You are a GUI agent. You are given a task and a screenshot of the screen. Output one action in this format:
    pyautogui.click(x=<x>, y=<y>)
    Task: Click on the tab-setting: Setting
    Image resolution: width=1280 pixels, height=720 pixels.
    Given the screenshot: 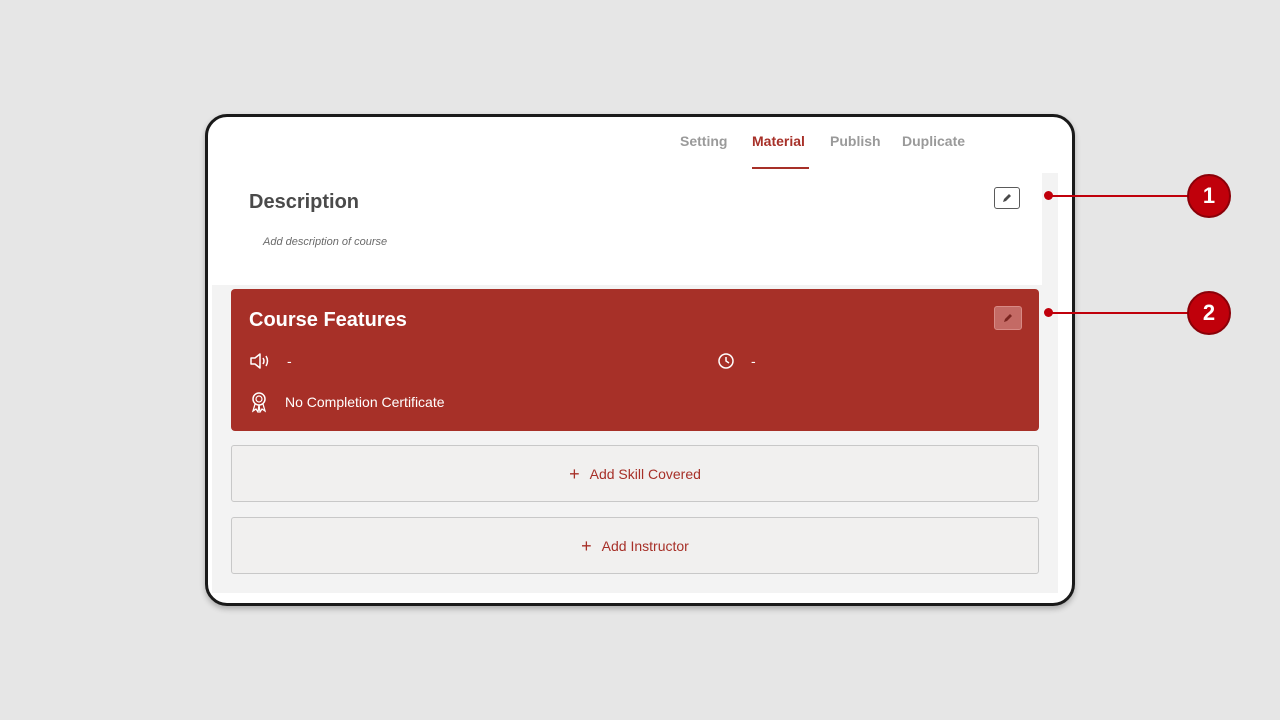 What is the action you would take?
    pyautogui.click(x=703, y=141)
    